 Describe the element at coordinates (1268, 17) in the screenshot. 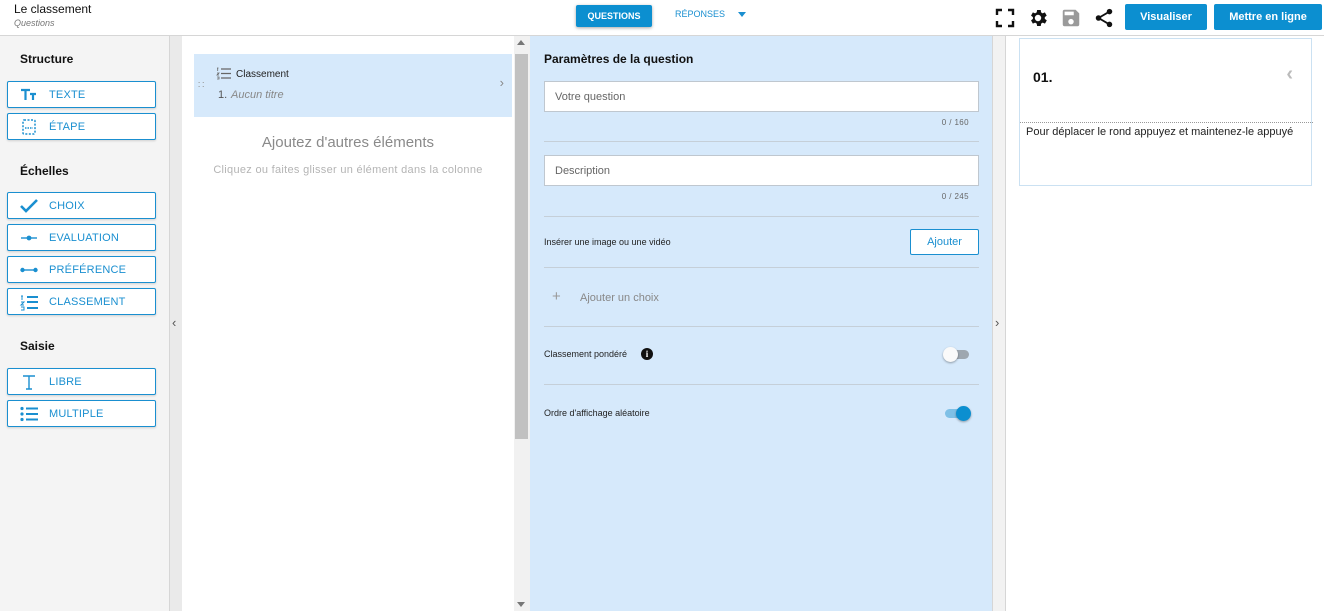

I see `publish-button: Mettre en ligne` at that location.